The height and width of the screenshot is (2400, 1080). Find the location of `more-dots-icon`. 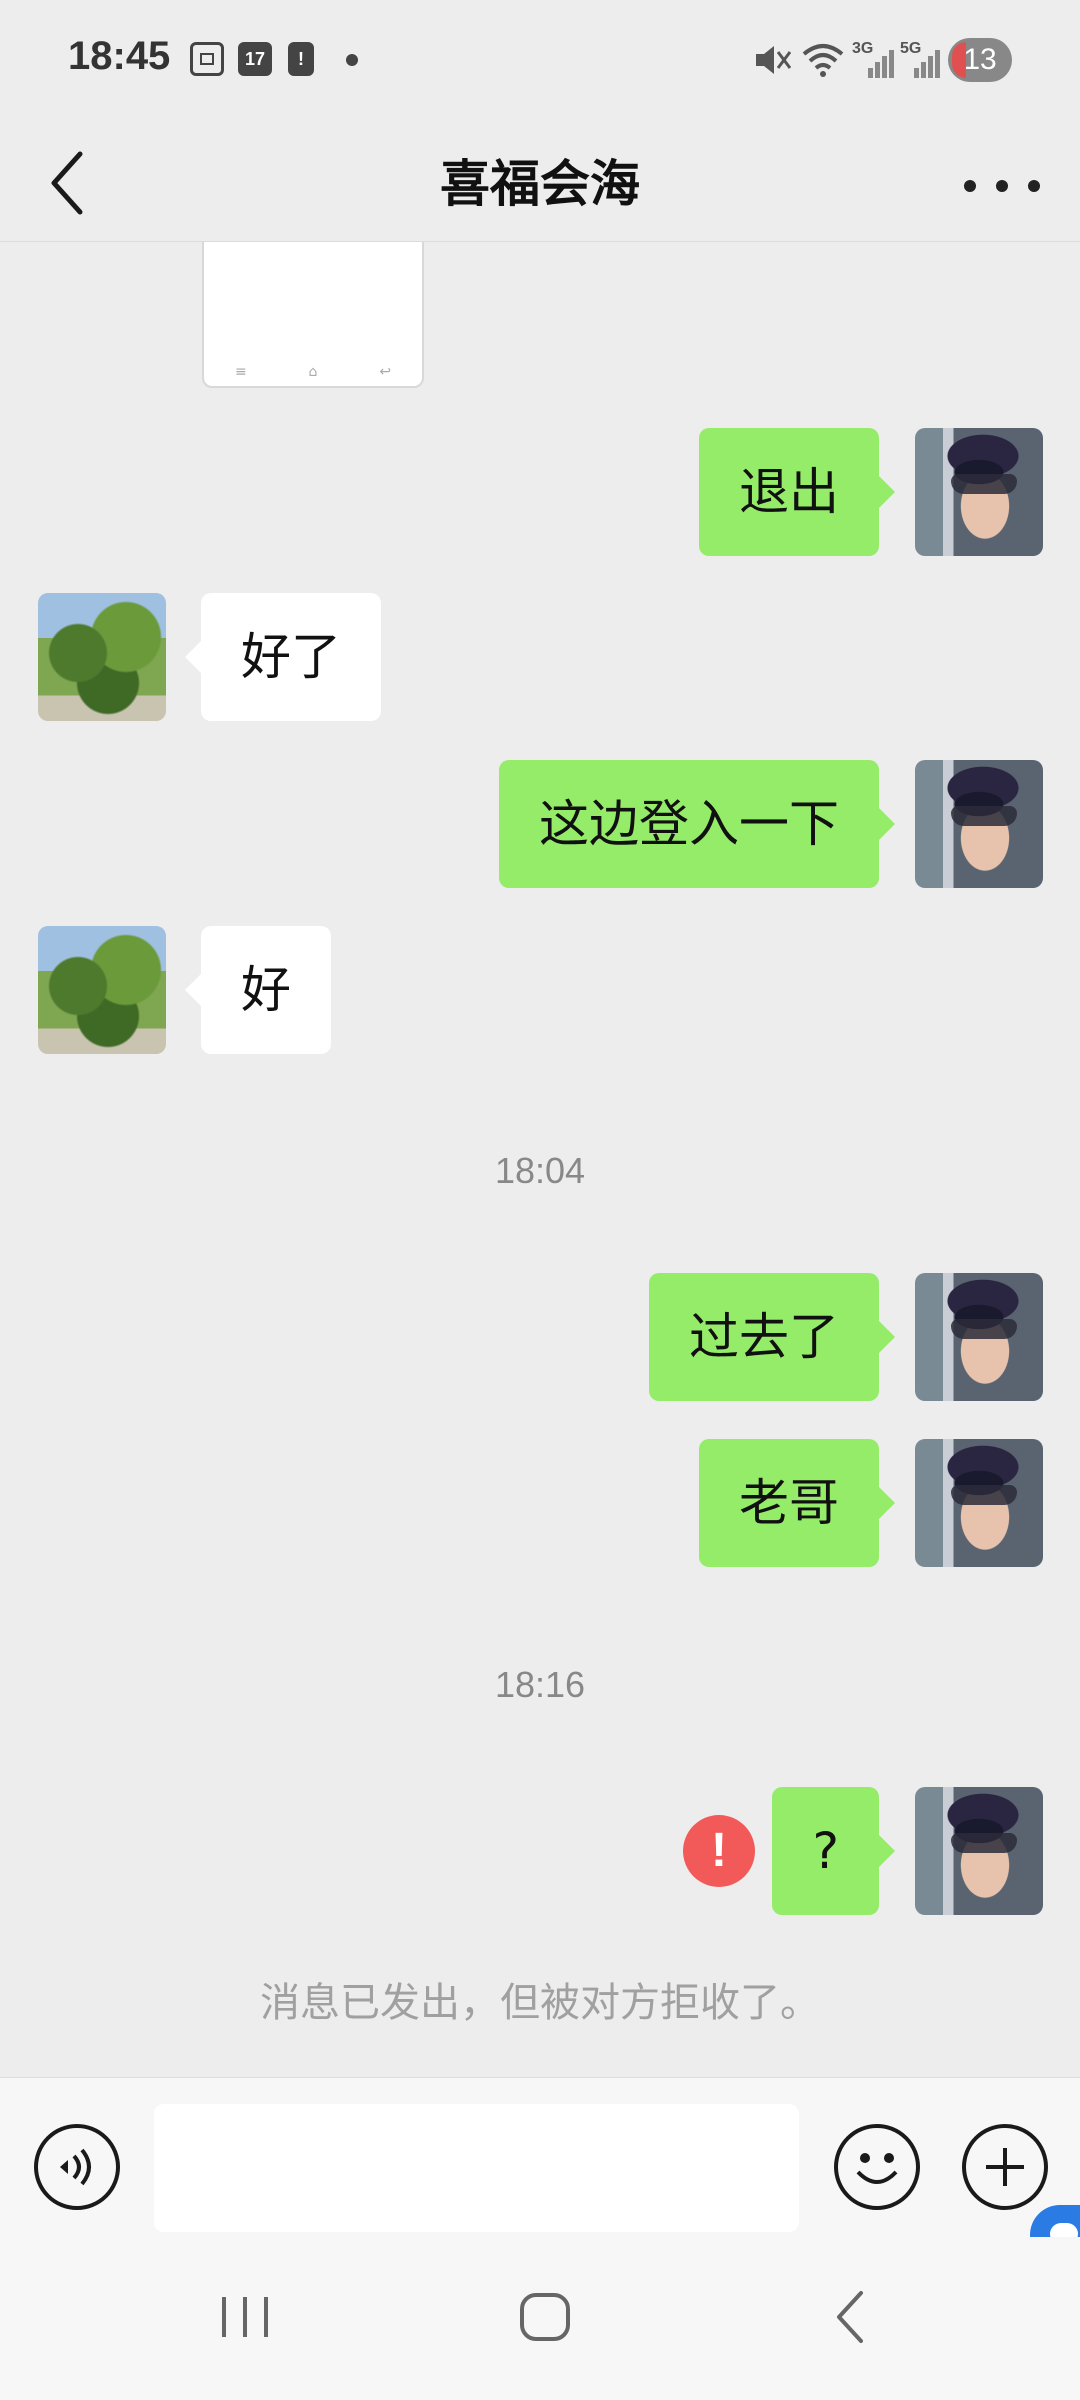

more-dots-icon is located at coordinates (970, 186).